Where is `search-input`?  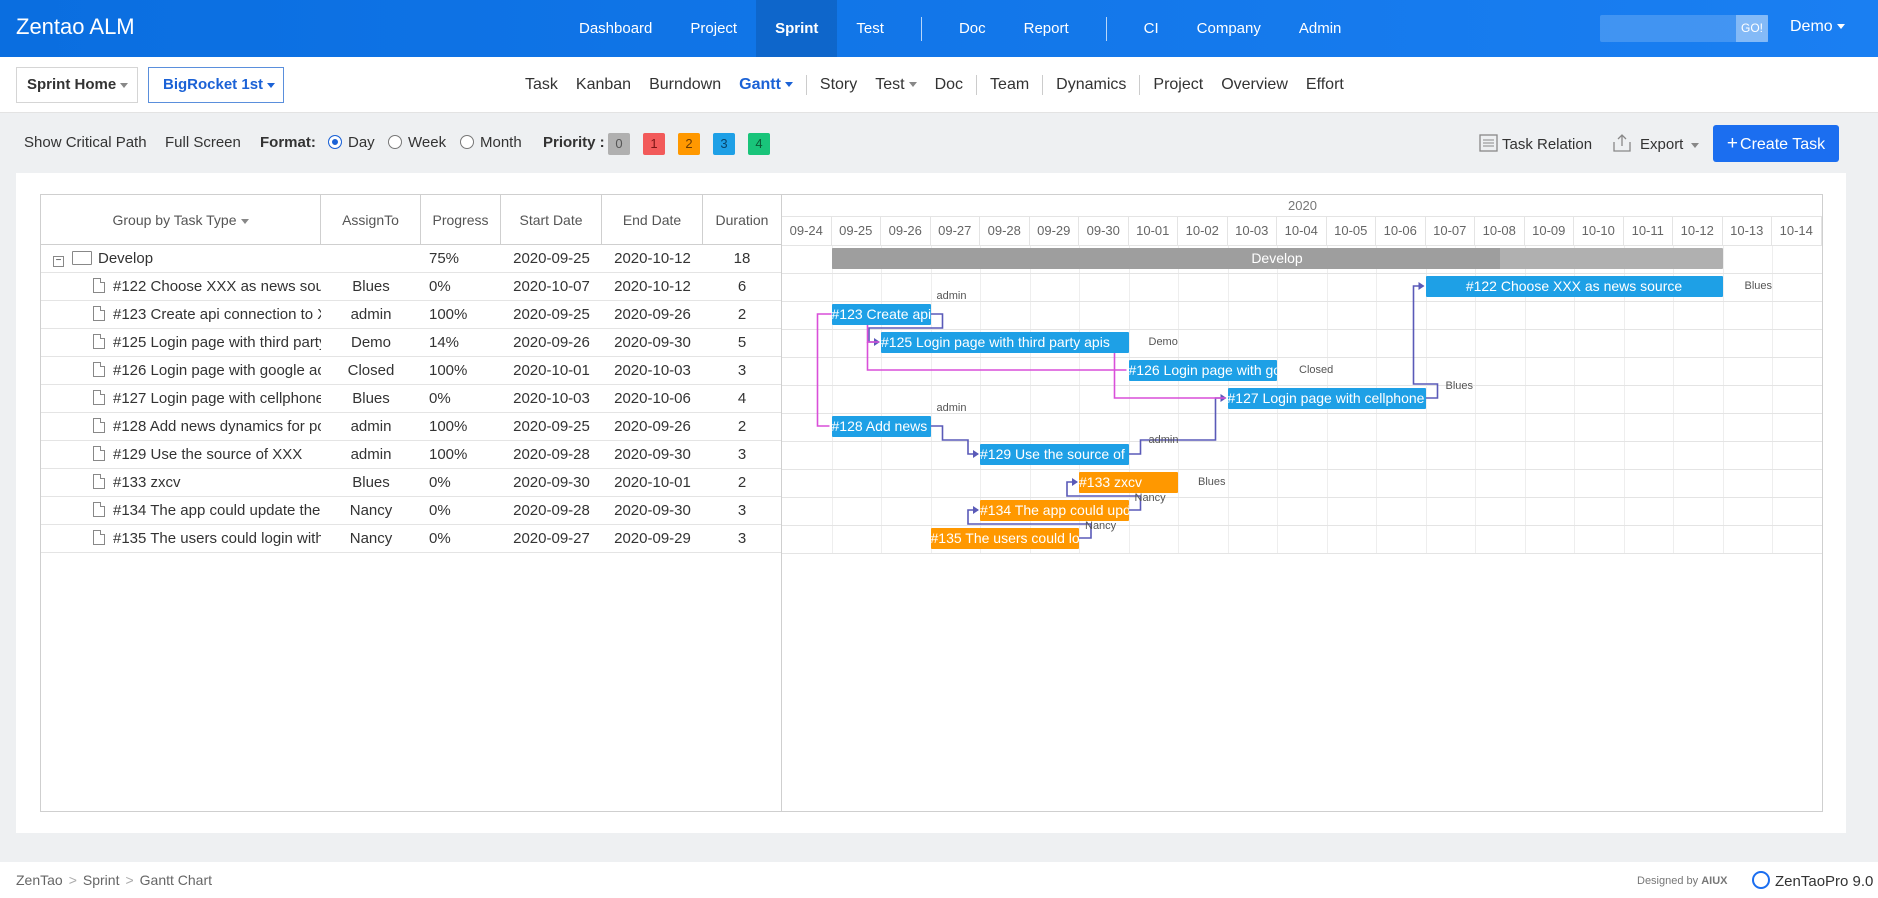
search-input is located at coordinates (1667, 28).